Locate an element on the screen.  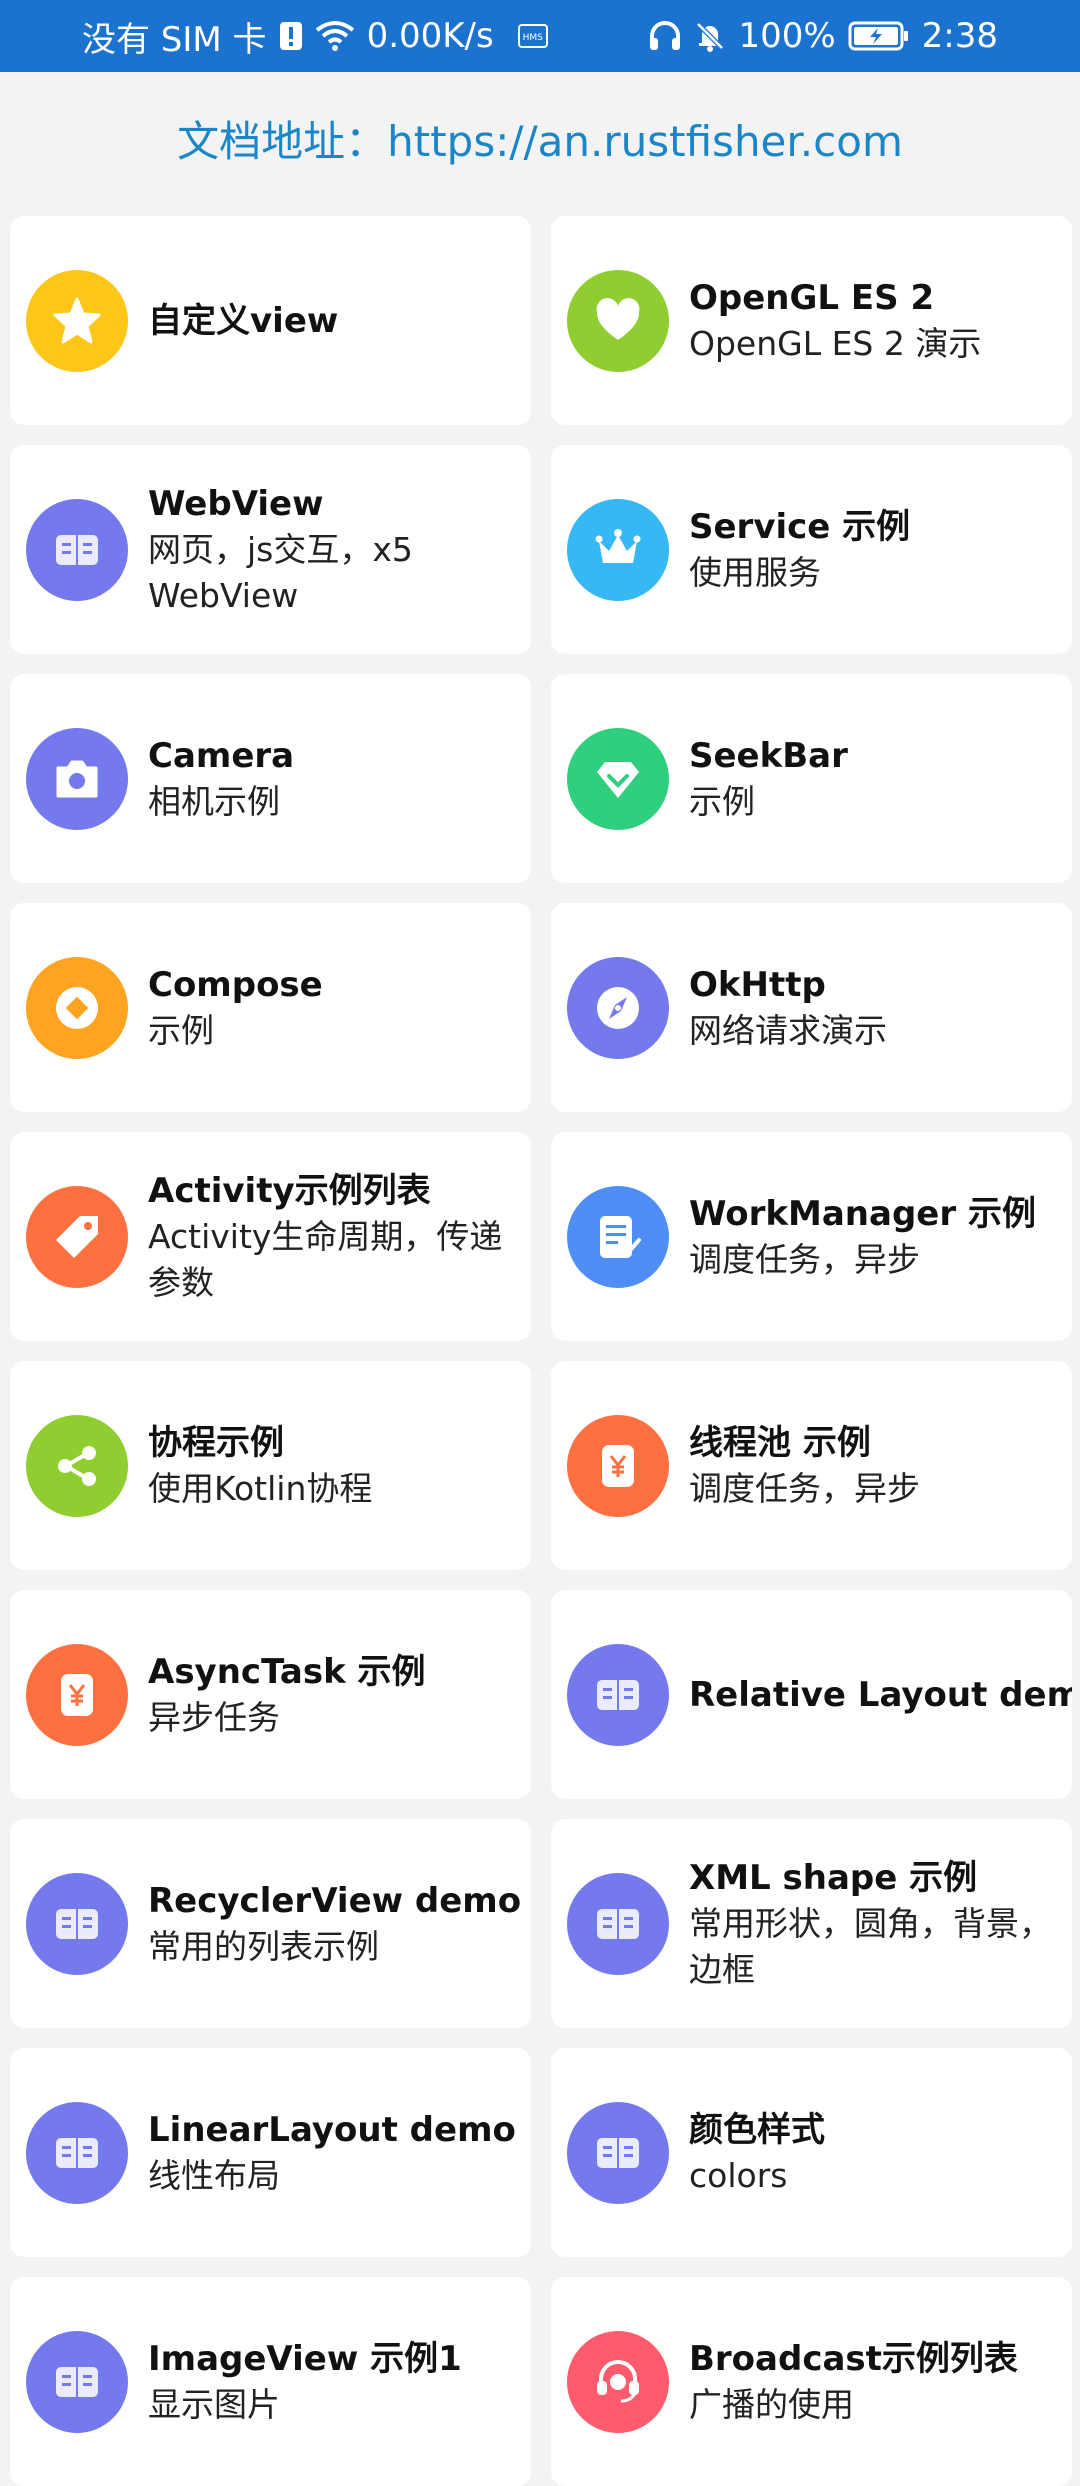
card-text: 协程示例使用Kotlin协程 is located at coordinates (260, 1466).